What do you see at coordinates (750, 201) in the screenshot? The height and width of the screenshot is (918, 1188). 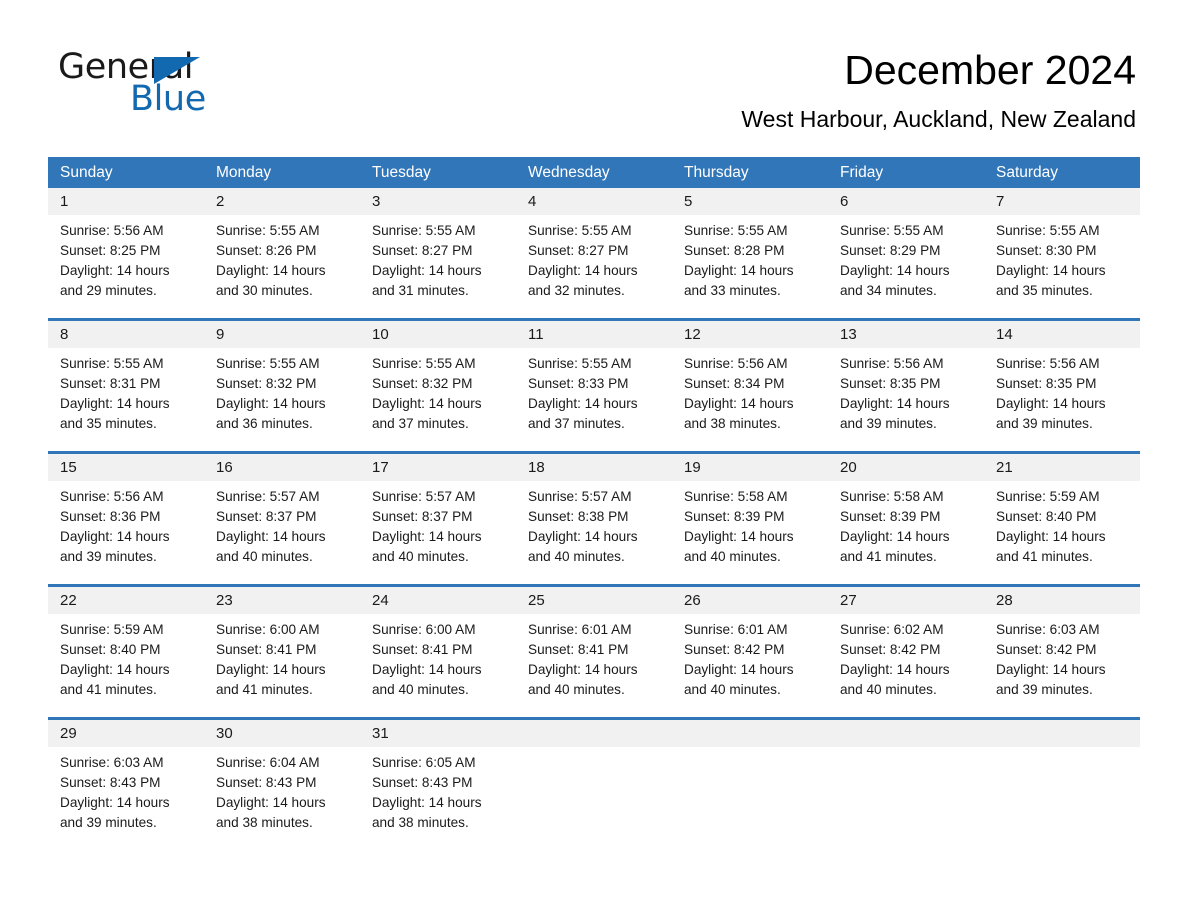 I see `day-number: 5` at bounding box center [750, 201].